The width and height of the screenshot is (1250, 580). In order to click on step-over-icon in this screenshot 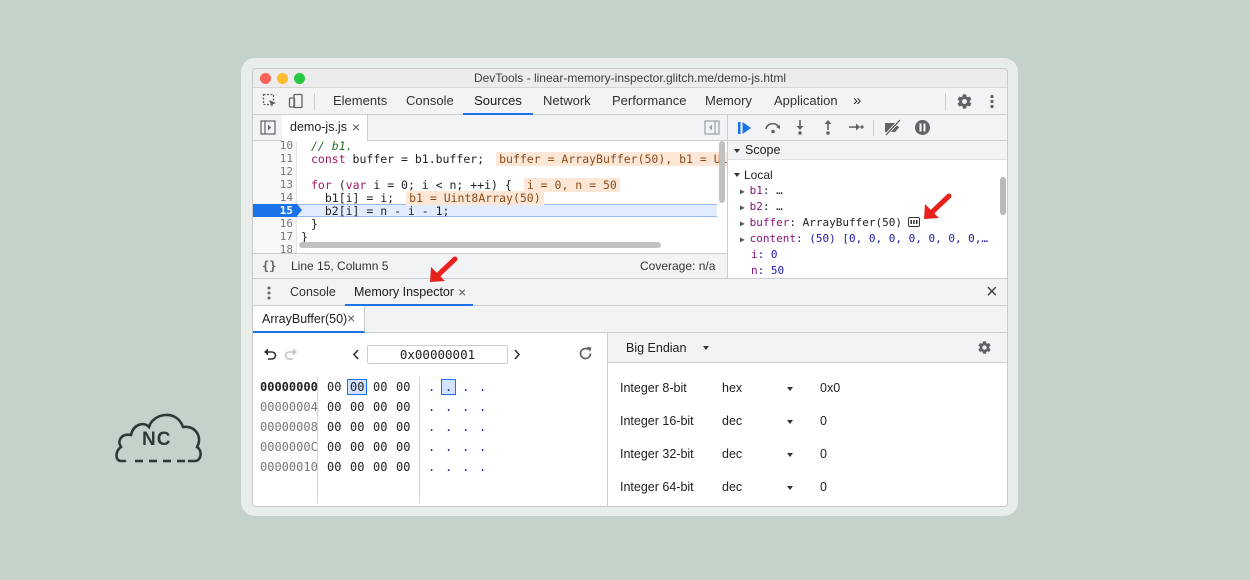, I will do `click(773, 127)`.